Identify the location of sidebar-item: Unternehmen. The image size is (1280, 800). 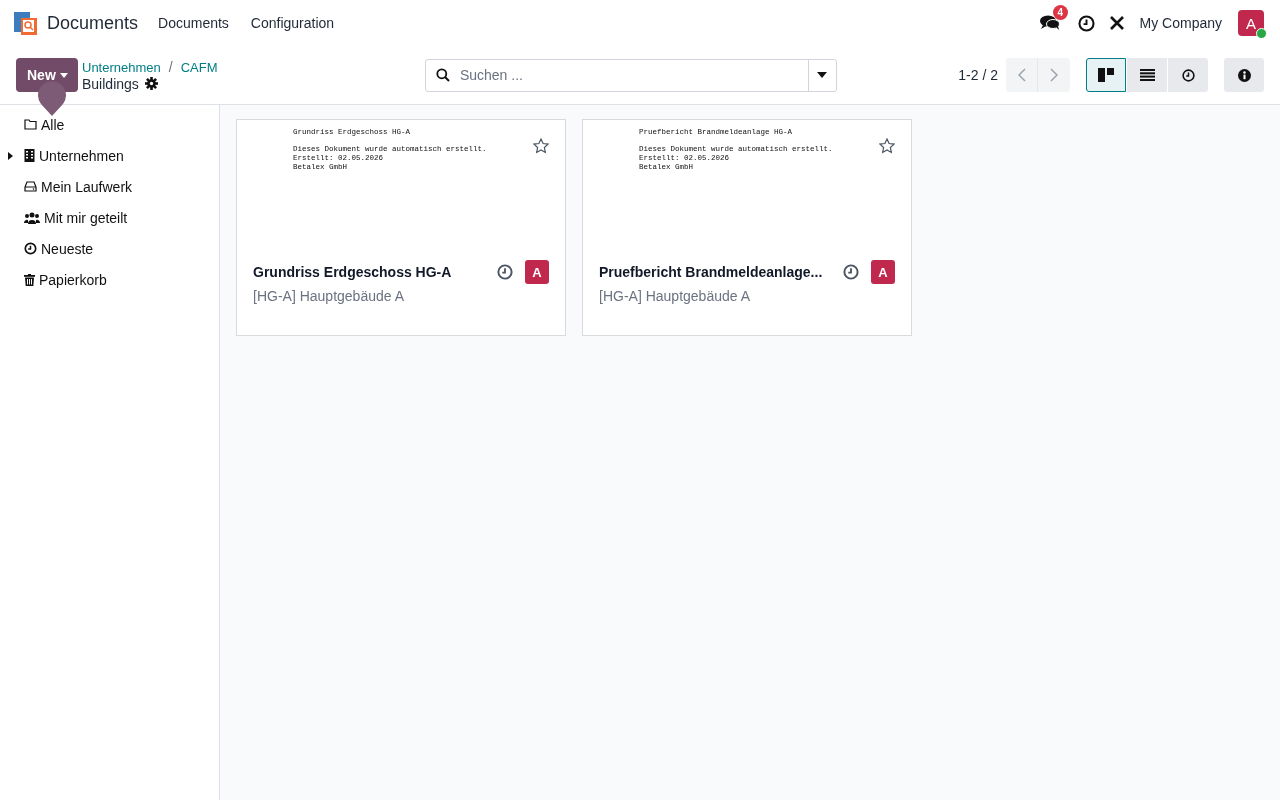
(109, 155).